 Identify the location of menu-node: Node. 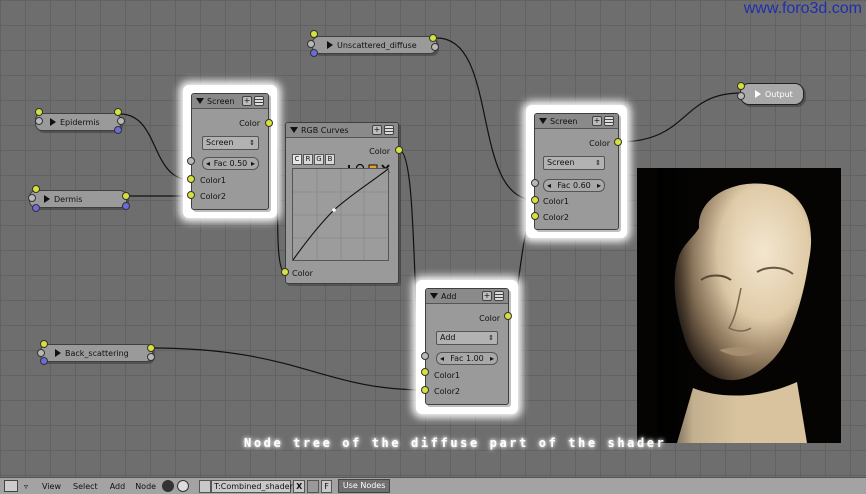
(145, 486).